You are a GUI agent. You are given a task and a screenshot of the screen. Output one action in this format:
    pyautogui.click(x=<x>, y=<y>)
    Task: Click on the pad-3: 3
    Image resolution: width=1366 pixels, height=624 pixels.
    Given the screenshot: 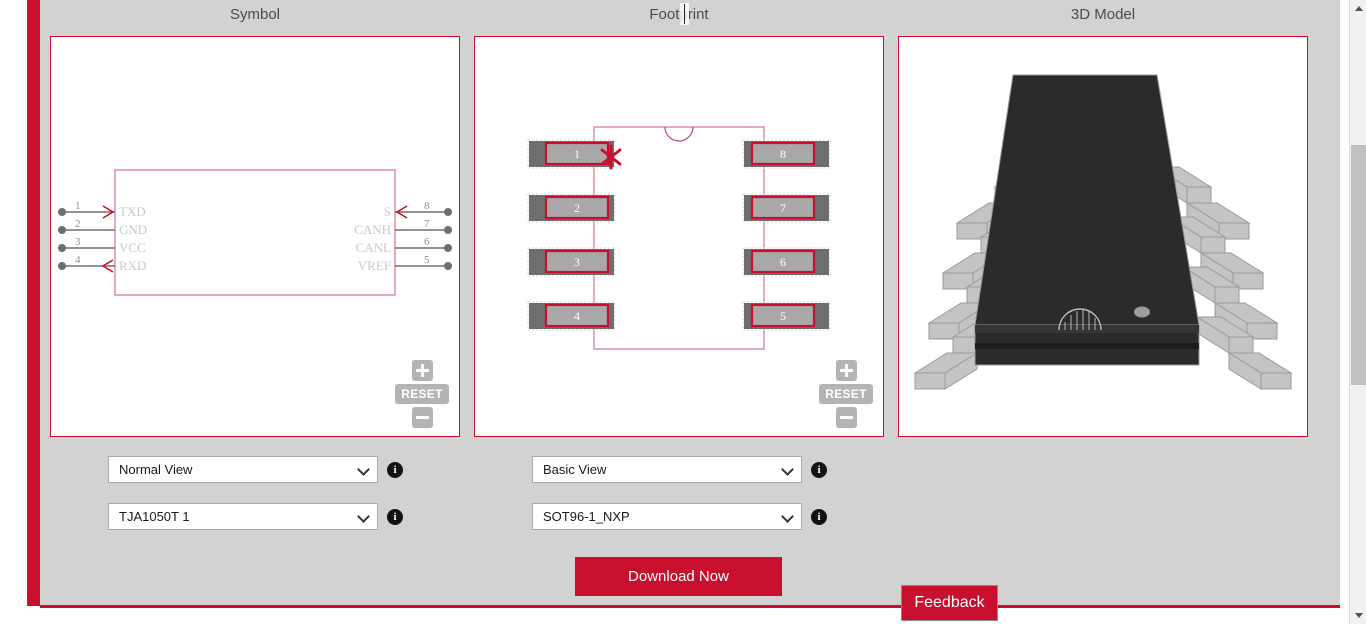 What is the action you would take?
    pyautogui.click(x=571, y=262)
    